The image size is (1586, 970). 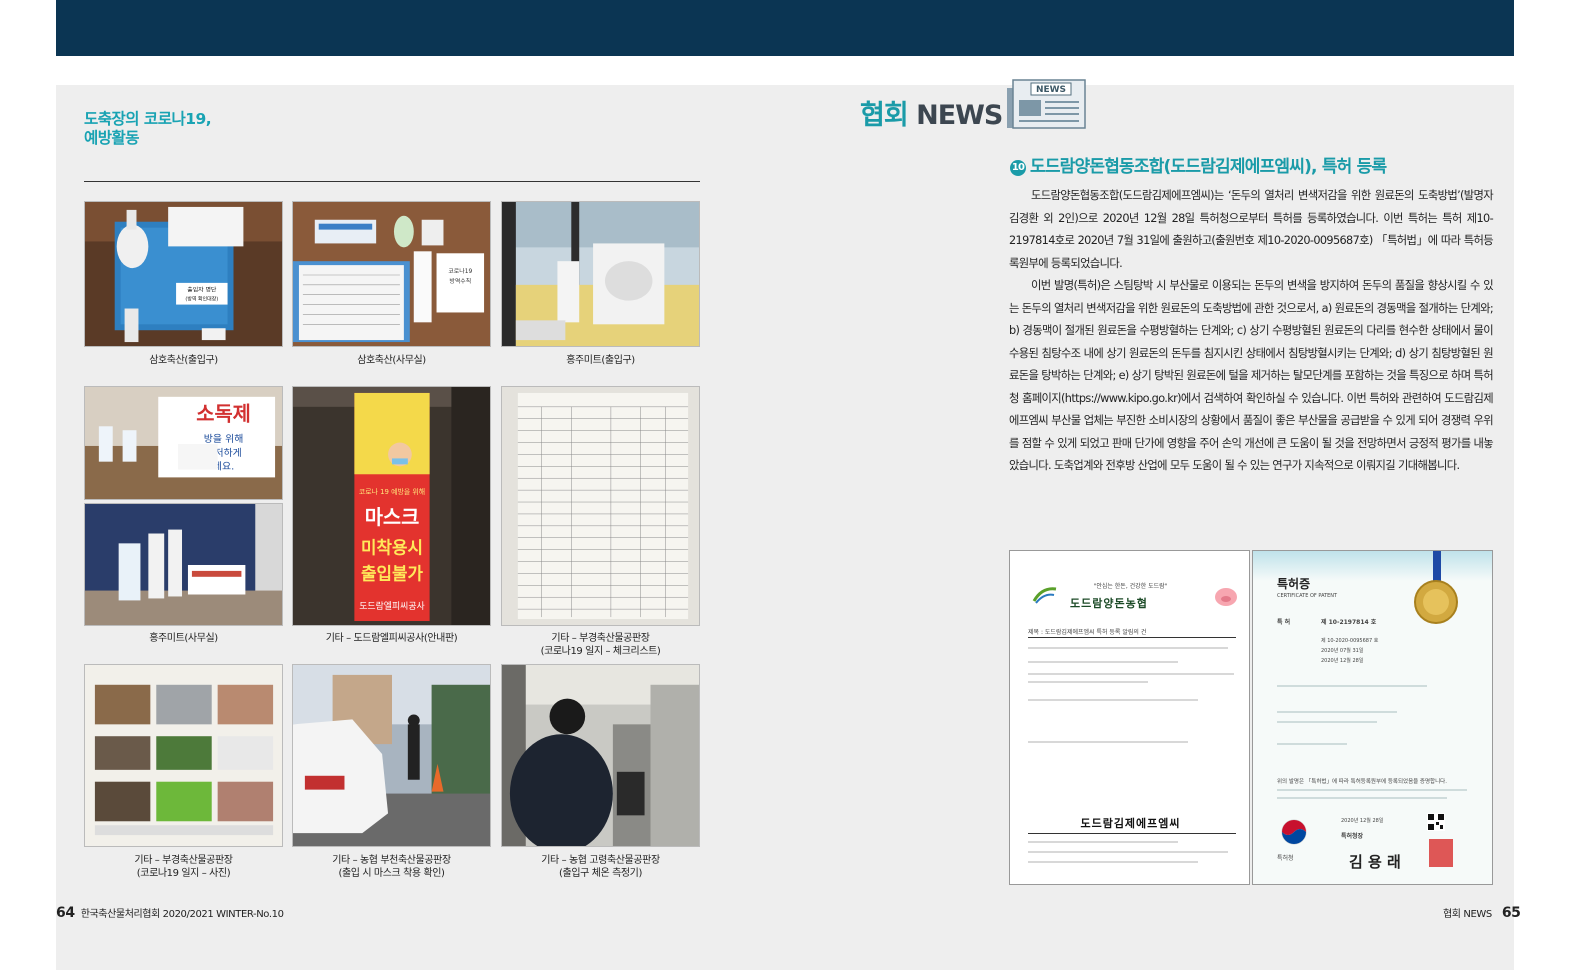 What do you see at coordinates (183, 564) in the screenshot?
I see `photo-hongju-office-bottom` at bounding box center [183, 564].